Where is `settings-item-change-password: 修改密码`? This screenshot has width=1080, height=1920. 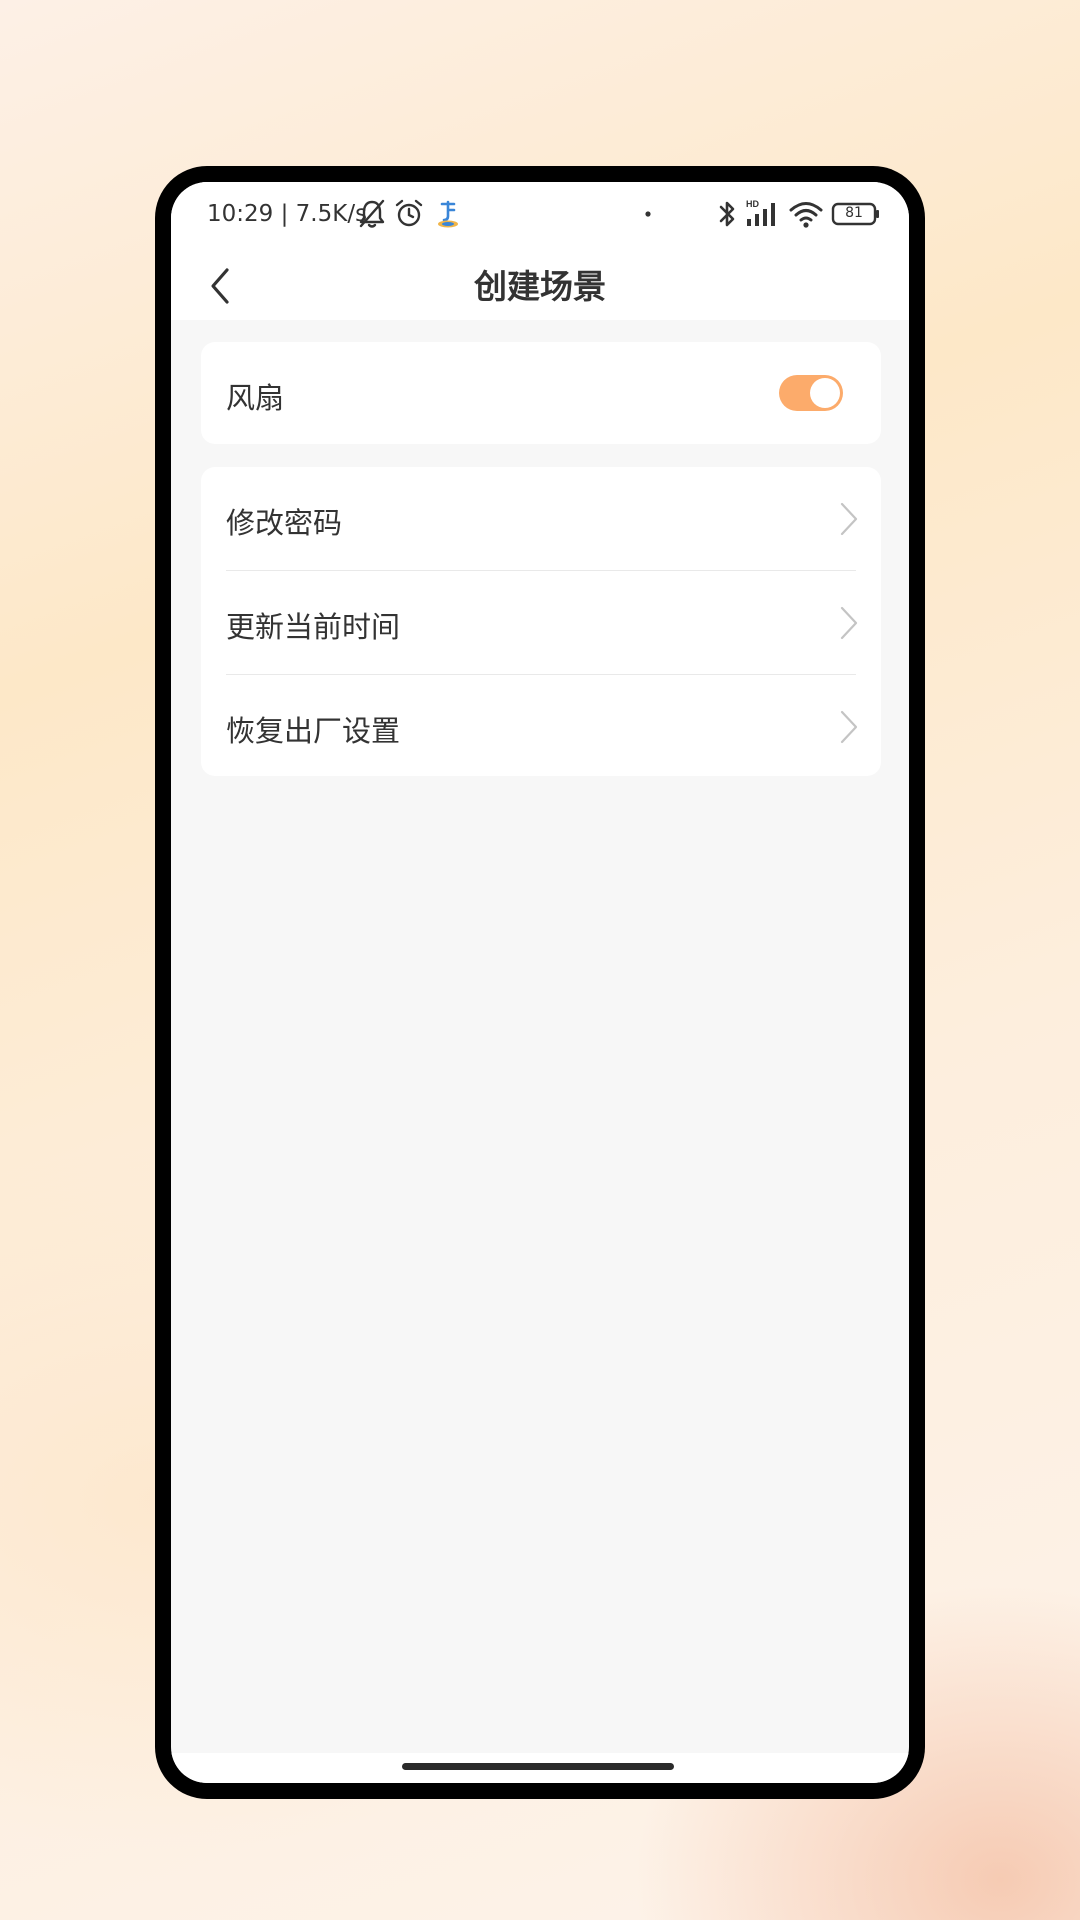 settings-item-change-password: 修改密码 is located at coordinates (541, 518).